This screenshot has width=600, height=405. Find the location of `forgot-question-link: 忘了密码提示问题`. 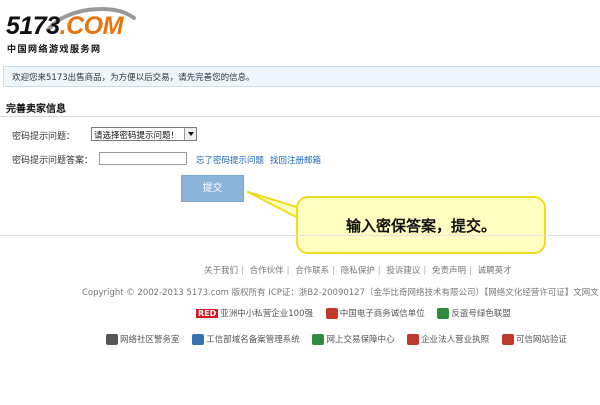

forgot-question-link: 忘了密码提示问题 is located at coordinates (230, 160).